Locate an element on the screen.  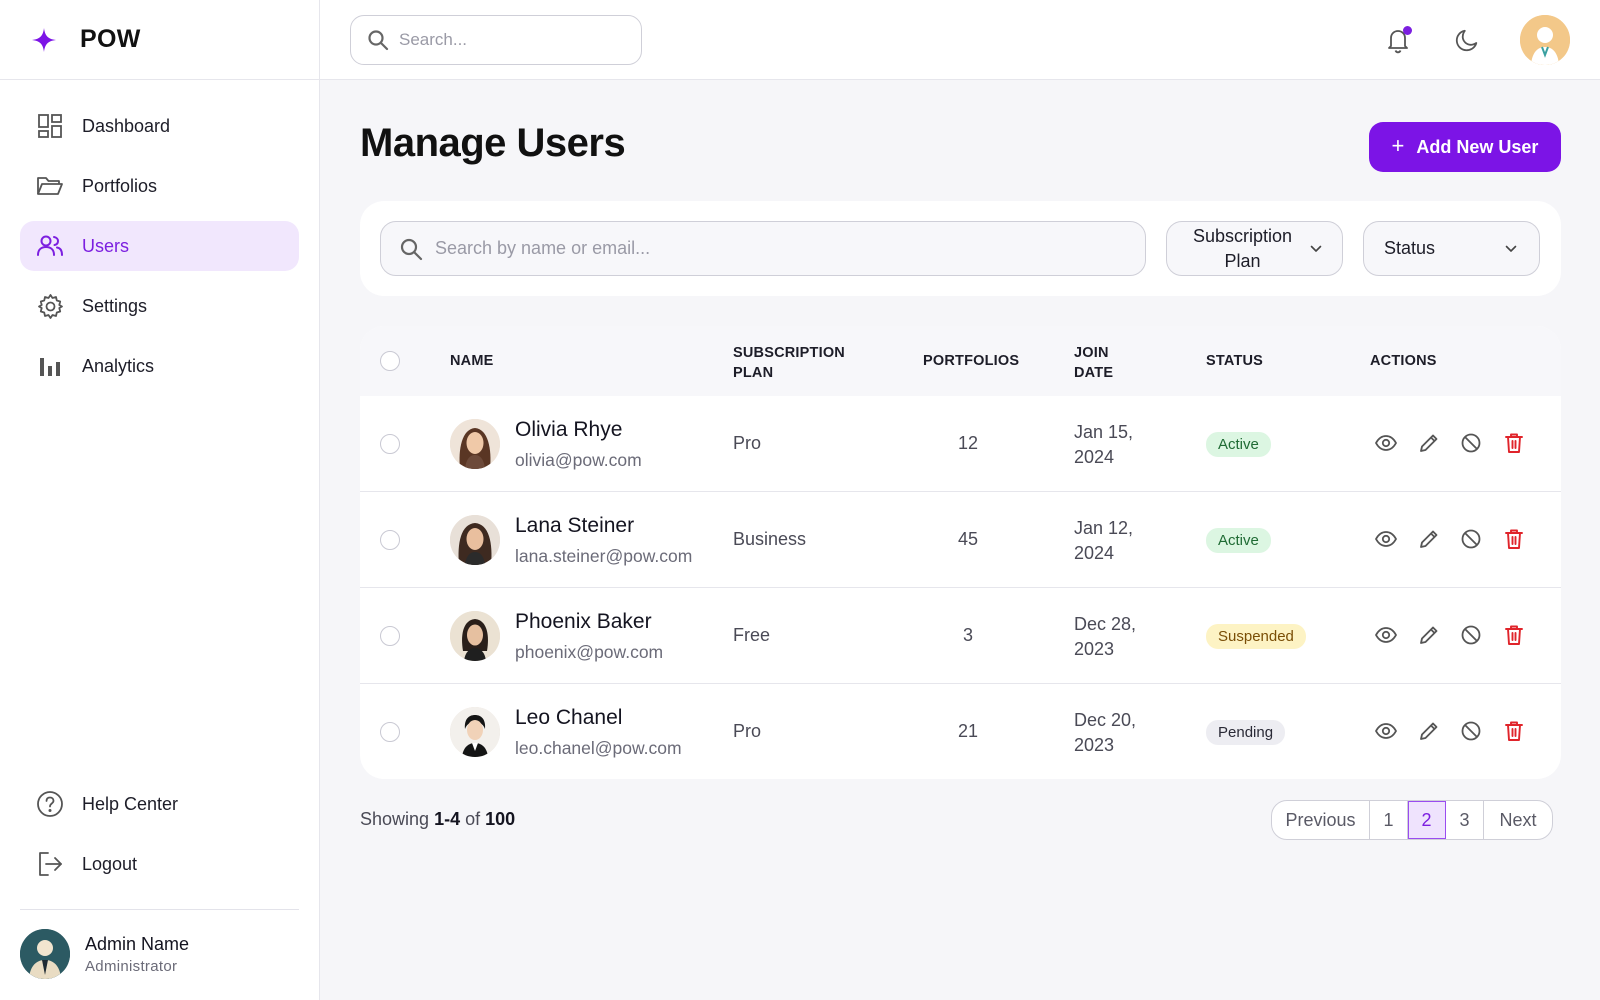
gear-icon is located at coordinates (50, 306).